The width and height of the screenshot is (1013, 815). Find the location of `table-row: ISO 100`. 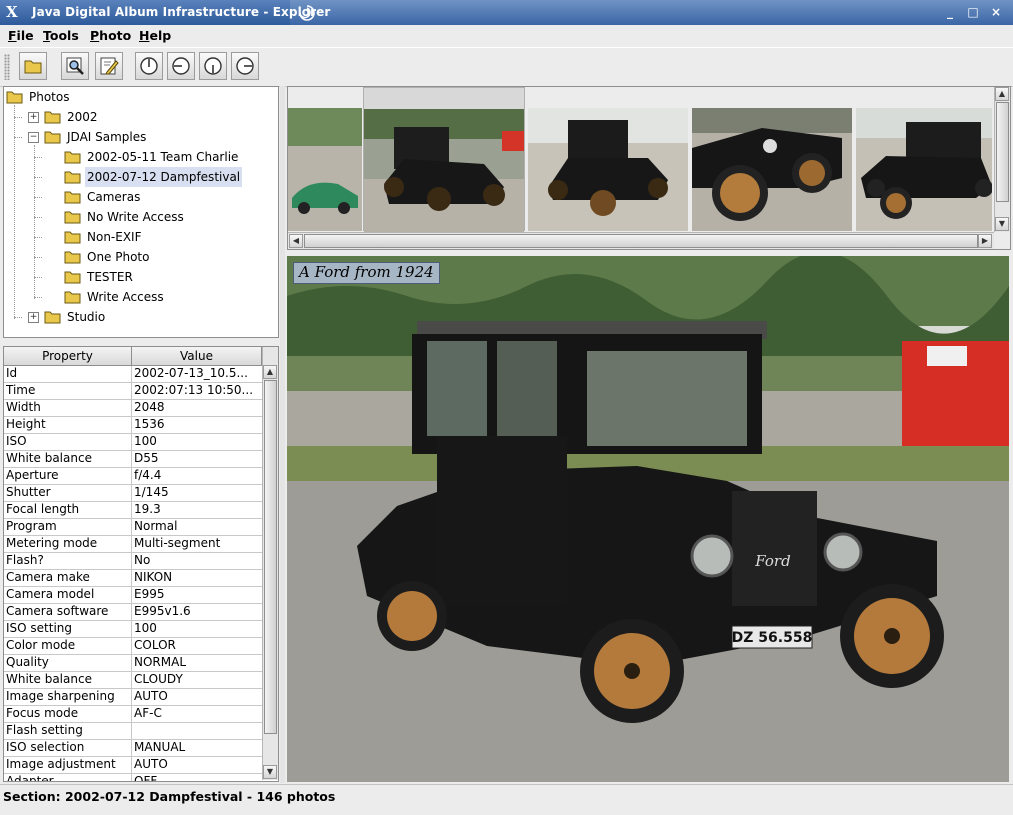

table-row: ISO 100 is located at coordinates (133, 442).